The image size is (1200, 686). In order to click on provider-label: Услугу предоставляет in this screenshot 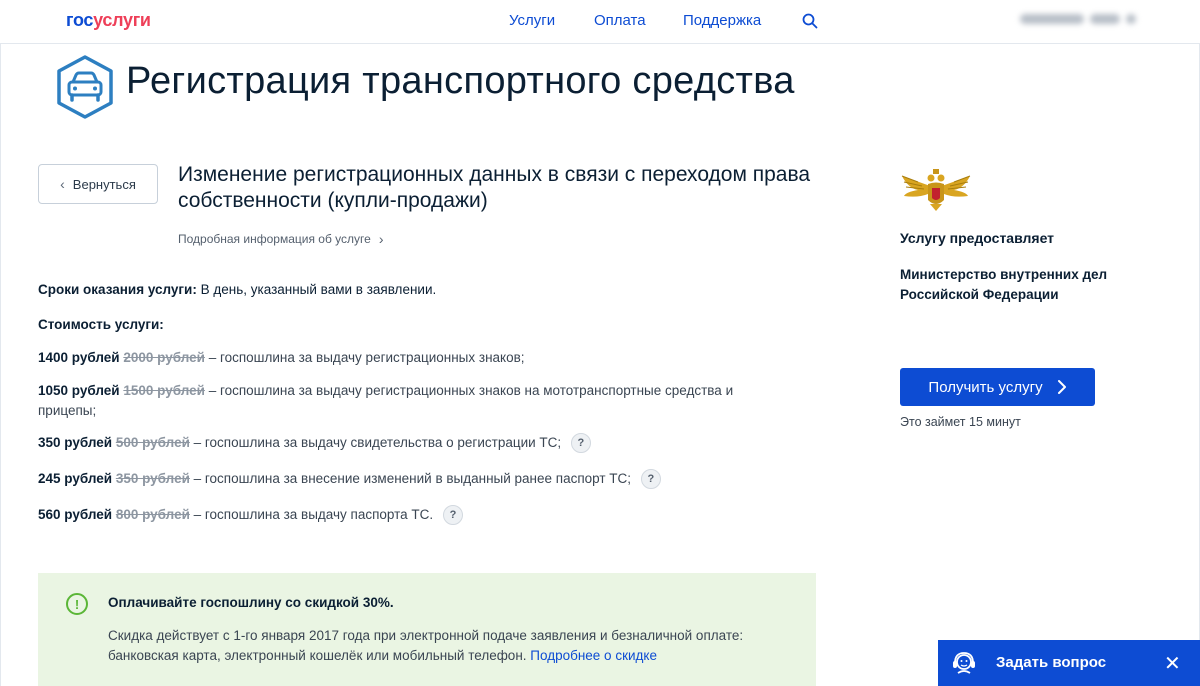, I will do `click(977, 238)`.